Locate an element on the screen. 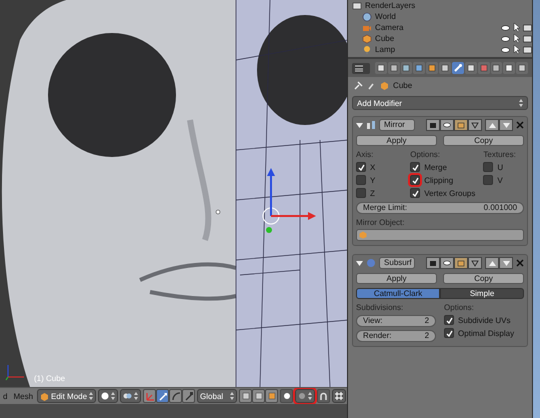  occlude-icon is located at coordinates (287, 396).